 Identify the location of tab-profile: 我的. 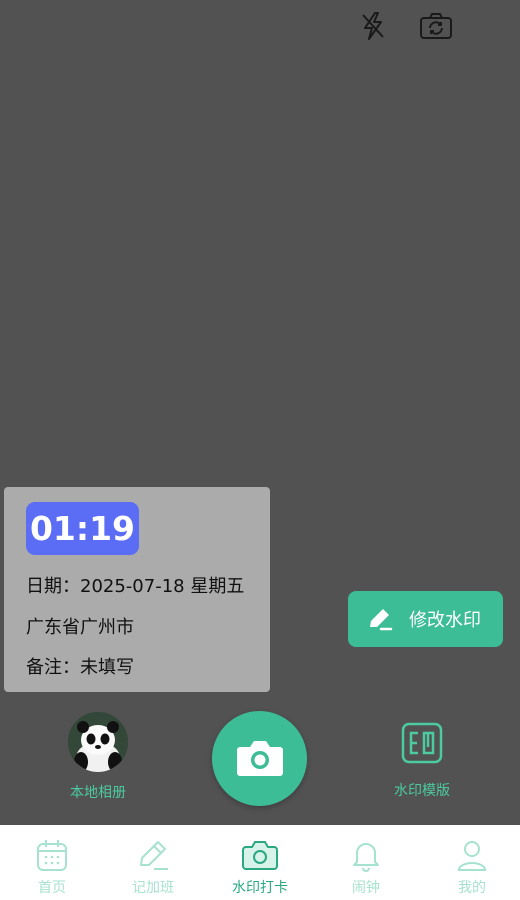
(470, 862).